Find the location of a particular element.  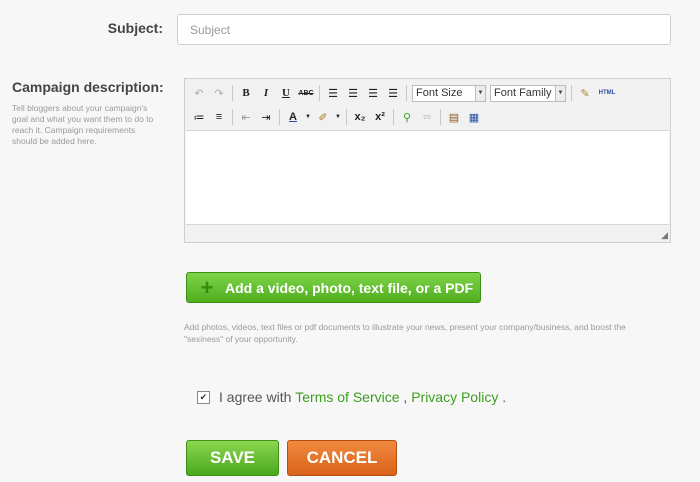

align-center-icon: ☰ is located at coordinates (353, 93).